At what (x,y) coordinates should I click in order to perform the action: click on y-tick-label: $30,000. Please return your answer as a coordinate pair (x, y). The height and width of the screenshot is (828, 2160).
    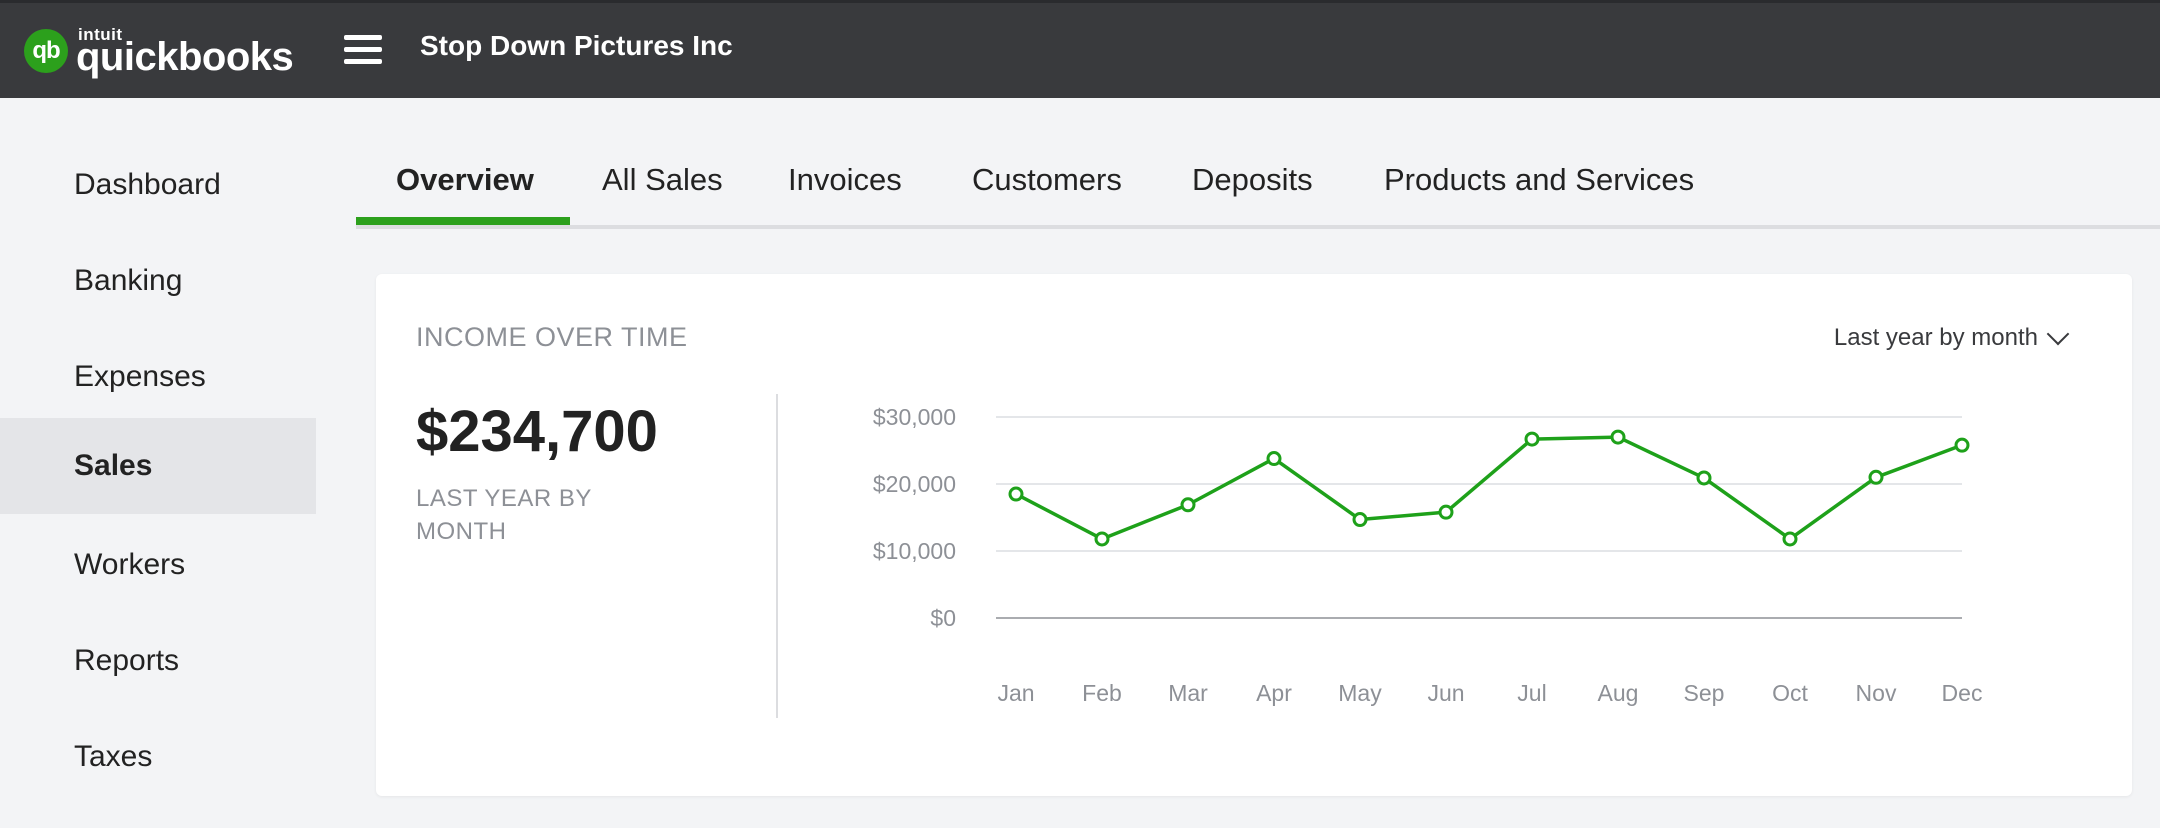
    Looking at the image, I should click on (914, 417).